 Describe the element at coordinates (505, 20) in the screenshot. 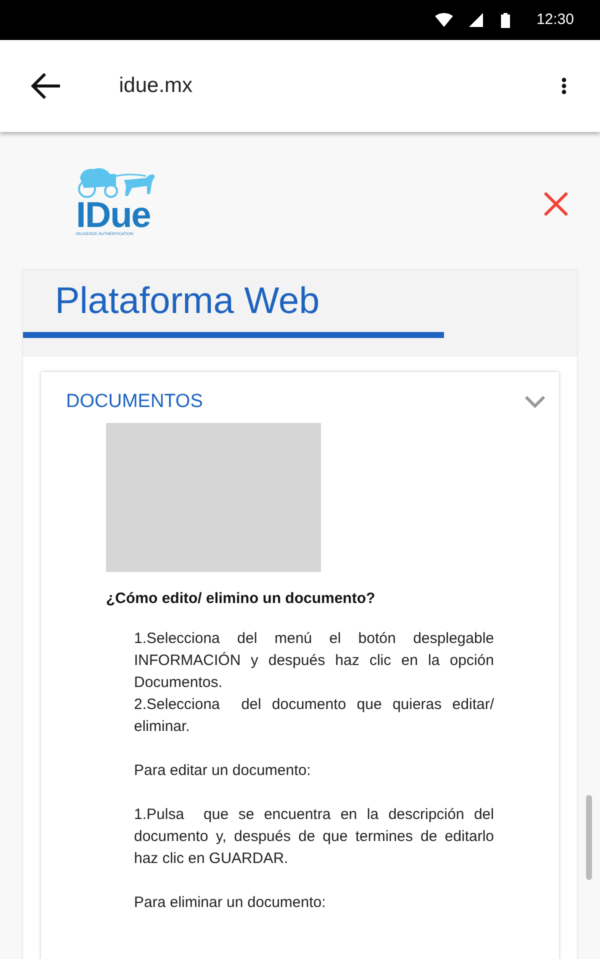

I see `battery-icon` at that location.